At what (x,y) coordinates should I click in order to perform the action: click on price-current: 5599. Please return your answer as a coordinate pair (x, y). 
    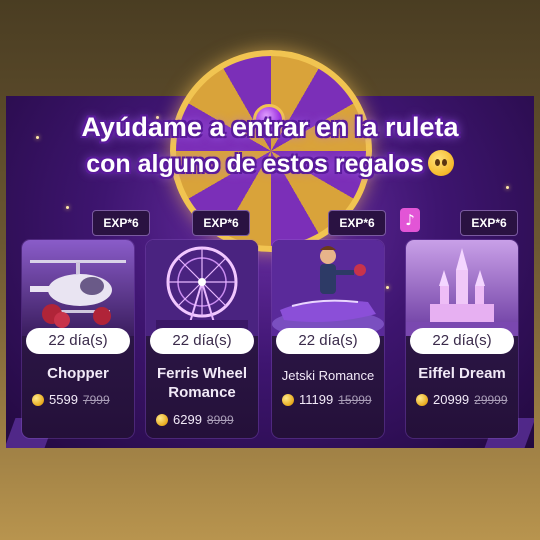
    Looking at the image, I should click on (63, 399).